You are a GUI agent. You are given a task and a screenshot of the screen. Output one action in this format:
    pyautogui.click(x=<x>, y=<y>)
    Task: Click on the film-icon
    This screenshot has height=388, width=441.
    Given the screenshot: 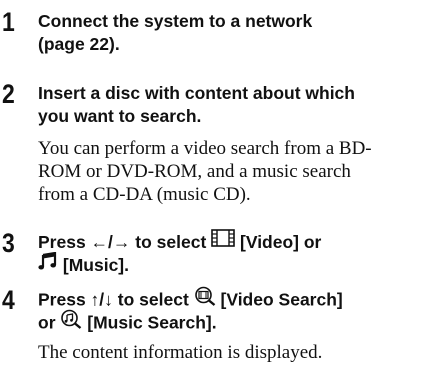 What is the action you would take?
    pyautogui.click(x=223, y=241)
    